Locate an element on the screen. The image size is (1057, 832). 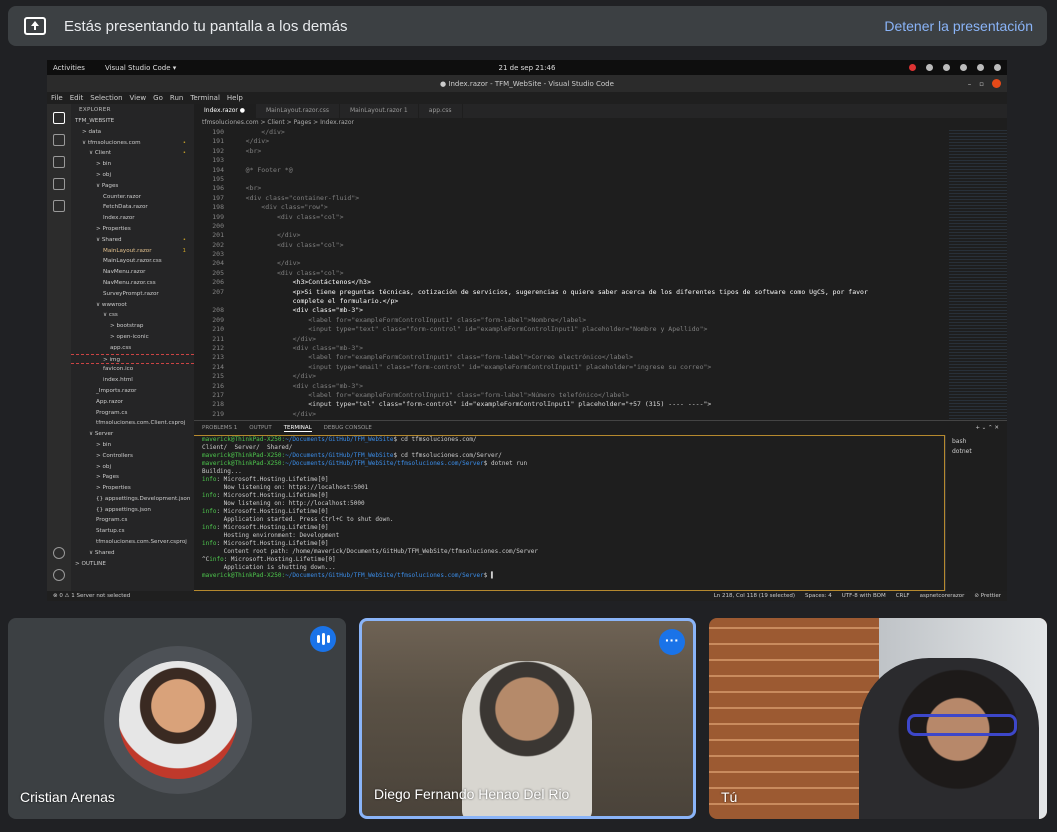
search-icon is located at coordinates (59, 140).